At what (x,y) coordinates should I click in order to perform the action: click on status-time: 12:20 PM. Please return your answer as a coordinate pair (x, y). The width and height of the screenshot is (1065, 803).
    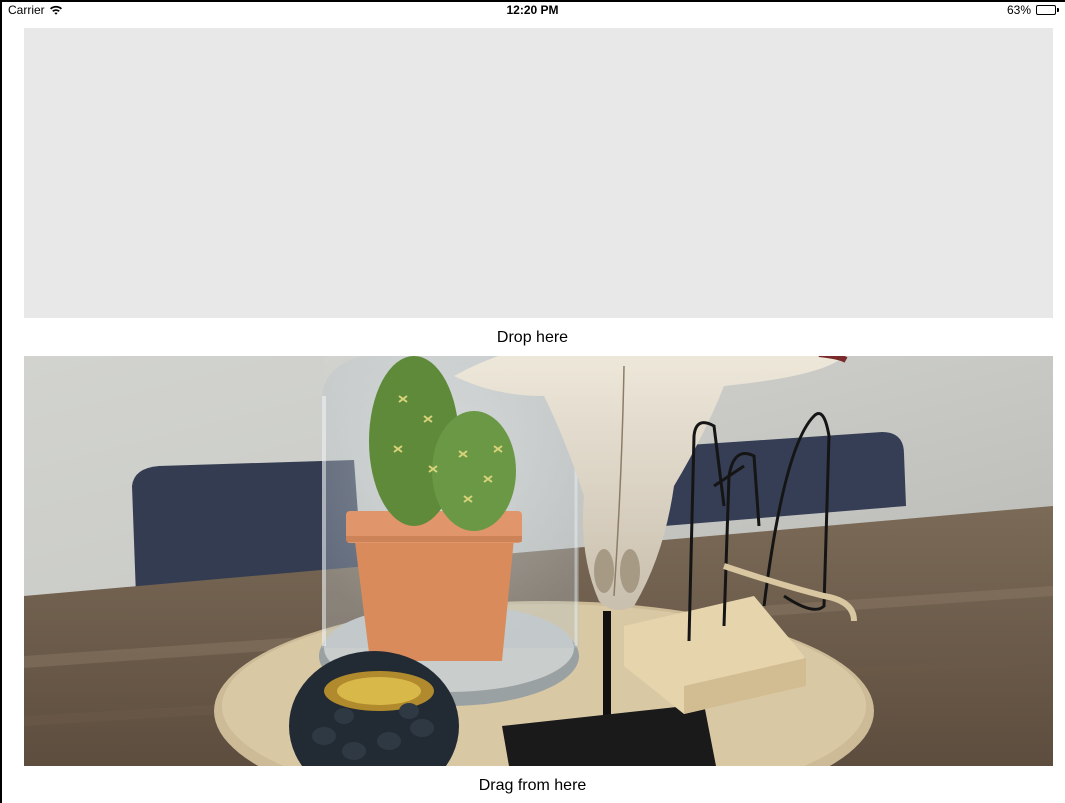
    Looking at the image, I should click on (532, 10).